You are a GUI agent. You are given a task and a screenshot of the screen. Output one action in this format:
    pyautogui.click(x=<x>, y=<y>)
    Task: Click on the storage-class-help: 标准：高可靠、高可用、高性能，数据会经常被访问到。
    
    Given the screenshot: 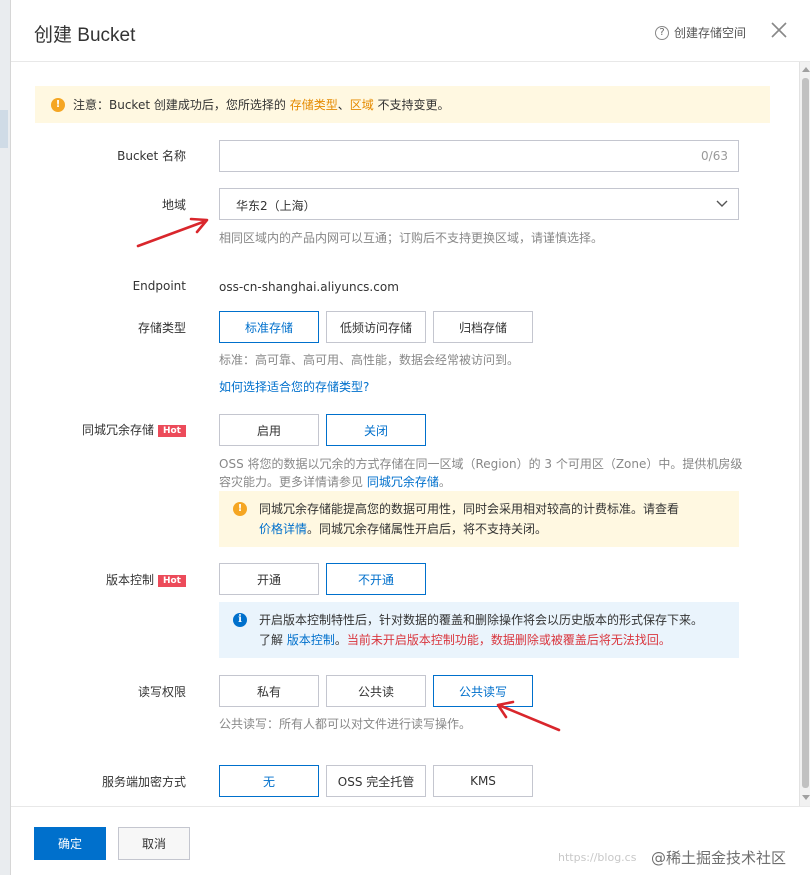 What is the action you would take?
    pyautogui.click(x=369, y=360)
    